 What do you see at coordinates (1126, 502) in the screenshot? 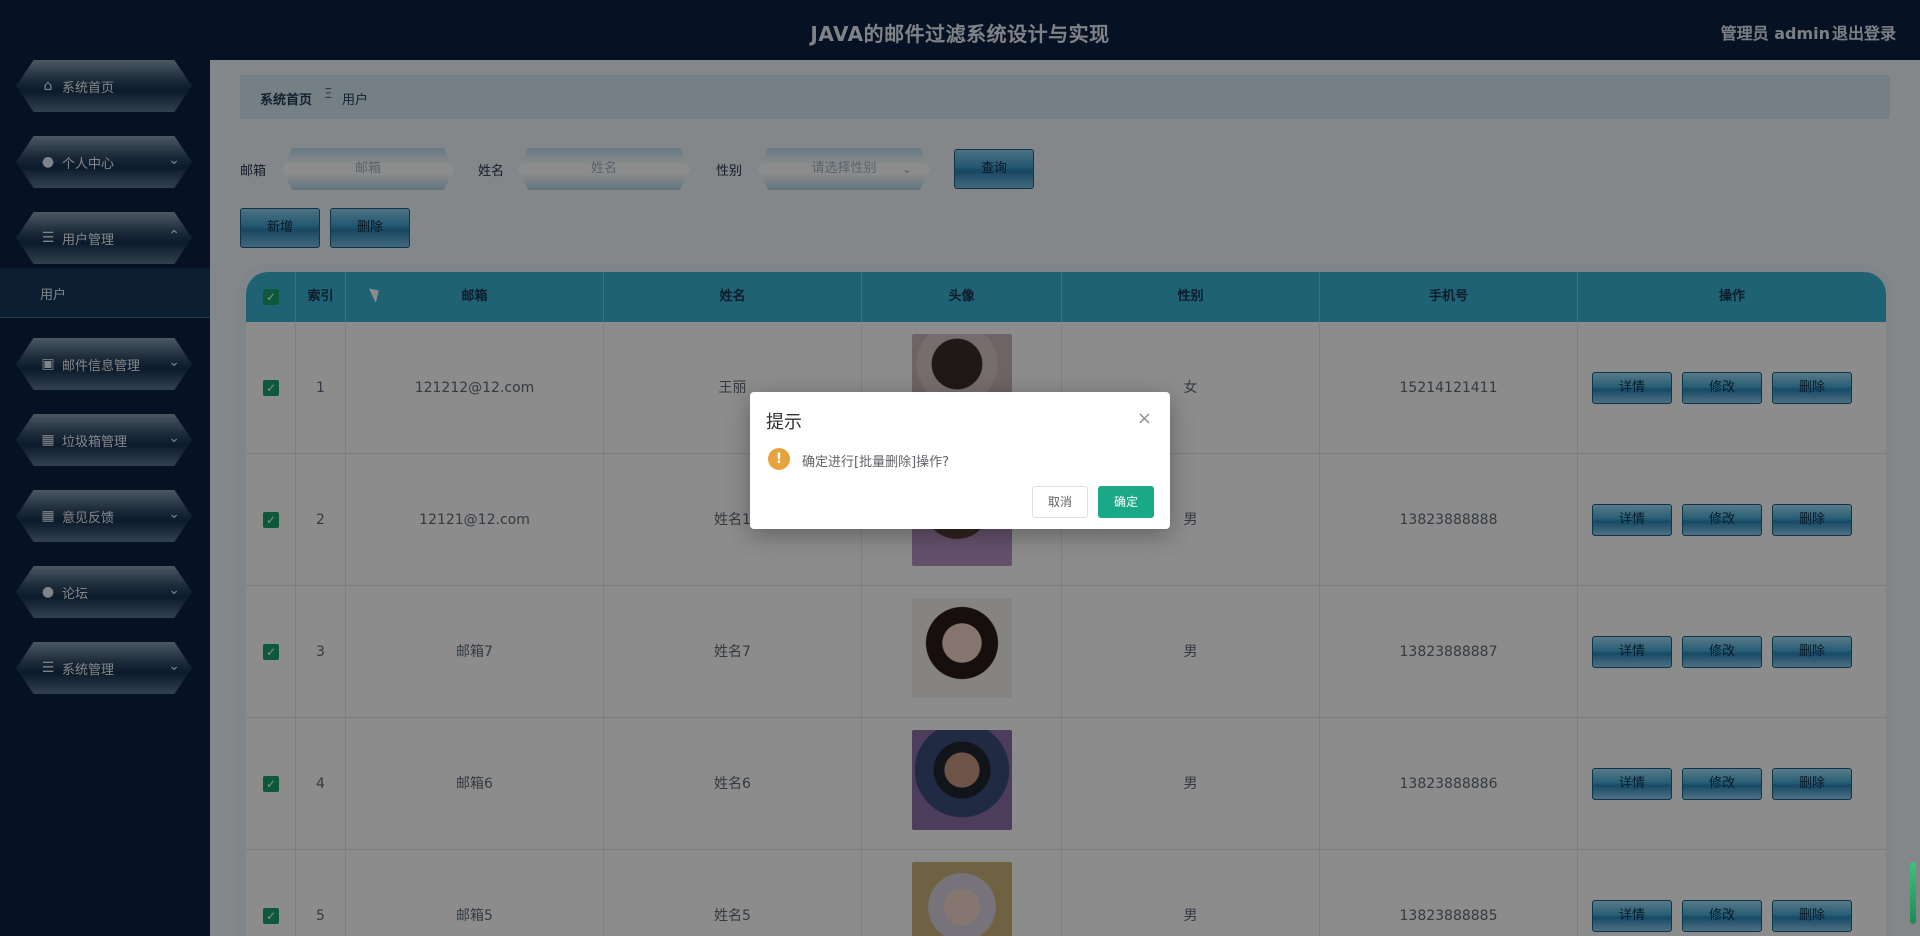
I see `confirm-button: 确定` at bounding box center [1126, 502].